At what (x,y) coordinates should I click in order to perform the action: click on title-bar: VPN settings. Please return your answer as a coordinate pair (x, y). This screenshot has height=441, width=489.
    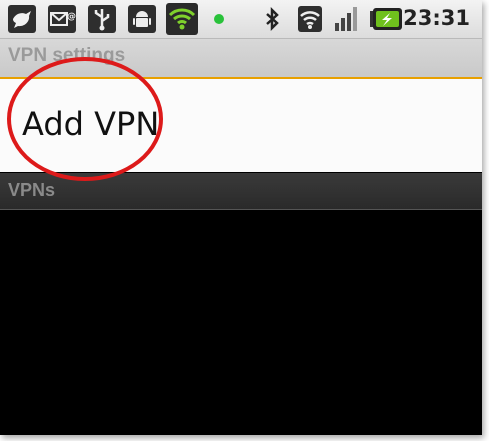
    Looking at the image, I should click on (241, 59).